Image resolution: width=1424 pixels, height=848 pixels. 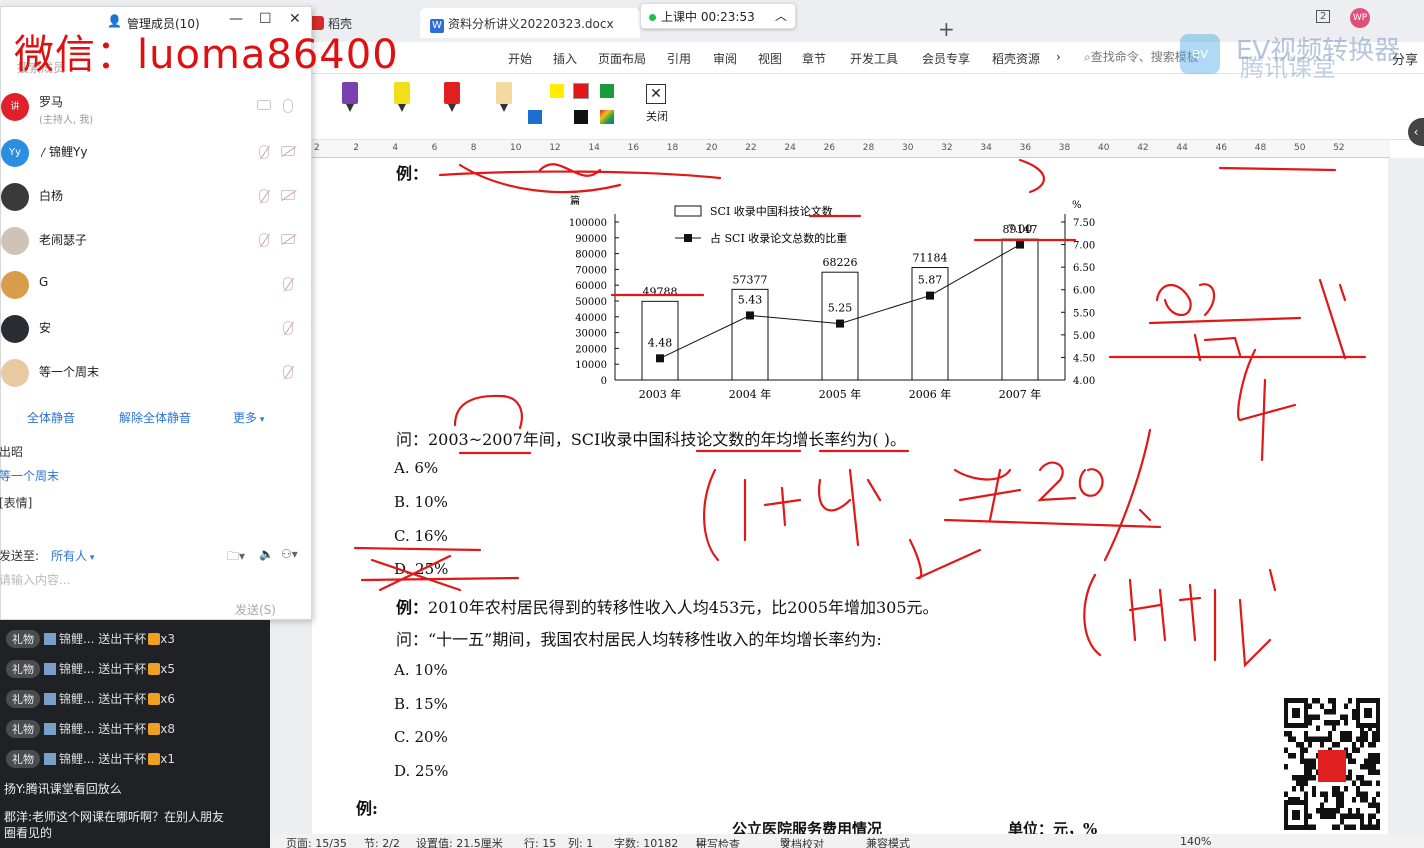 What do you see at coordinates (718, 16) in the screenshot?
I see `class-status-timer: 上课中 00:23:53 ︿` at bounding box center [718, 16].